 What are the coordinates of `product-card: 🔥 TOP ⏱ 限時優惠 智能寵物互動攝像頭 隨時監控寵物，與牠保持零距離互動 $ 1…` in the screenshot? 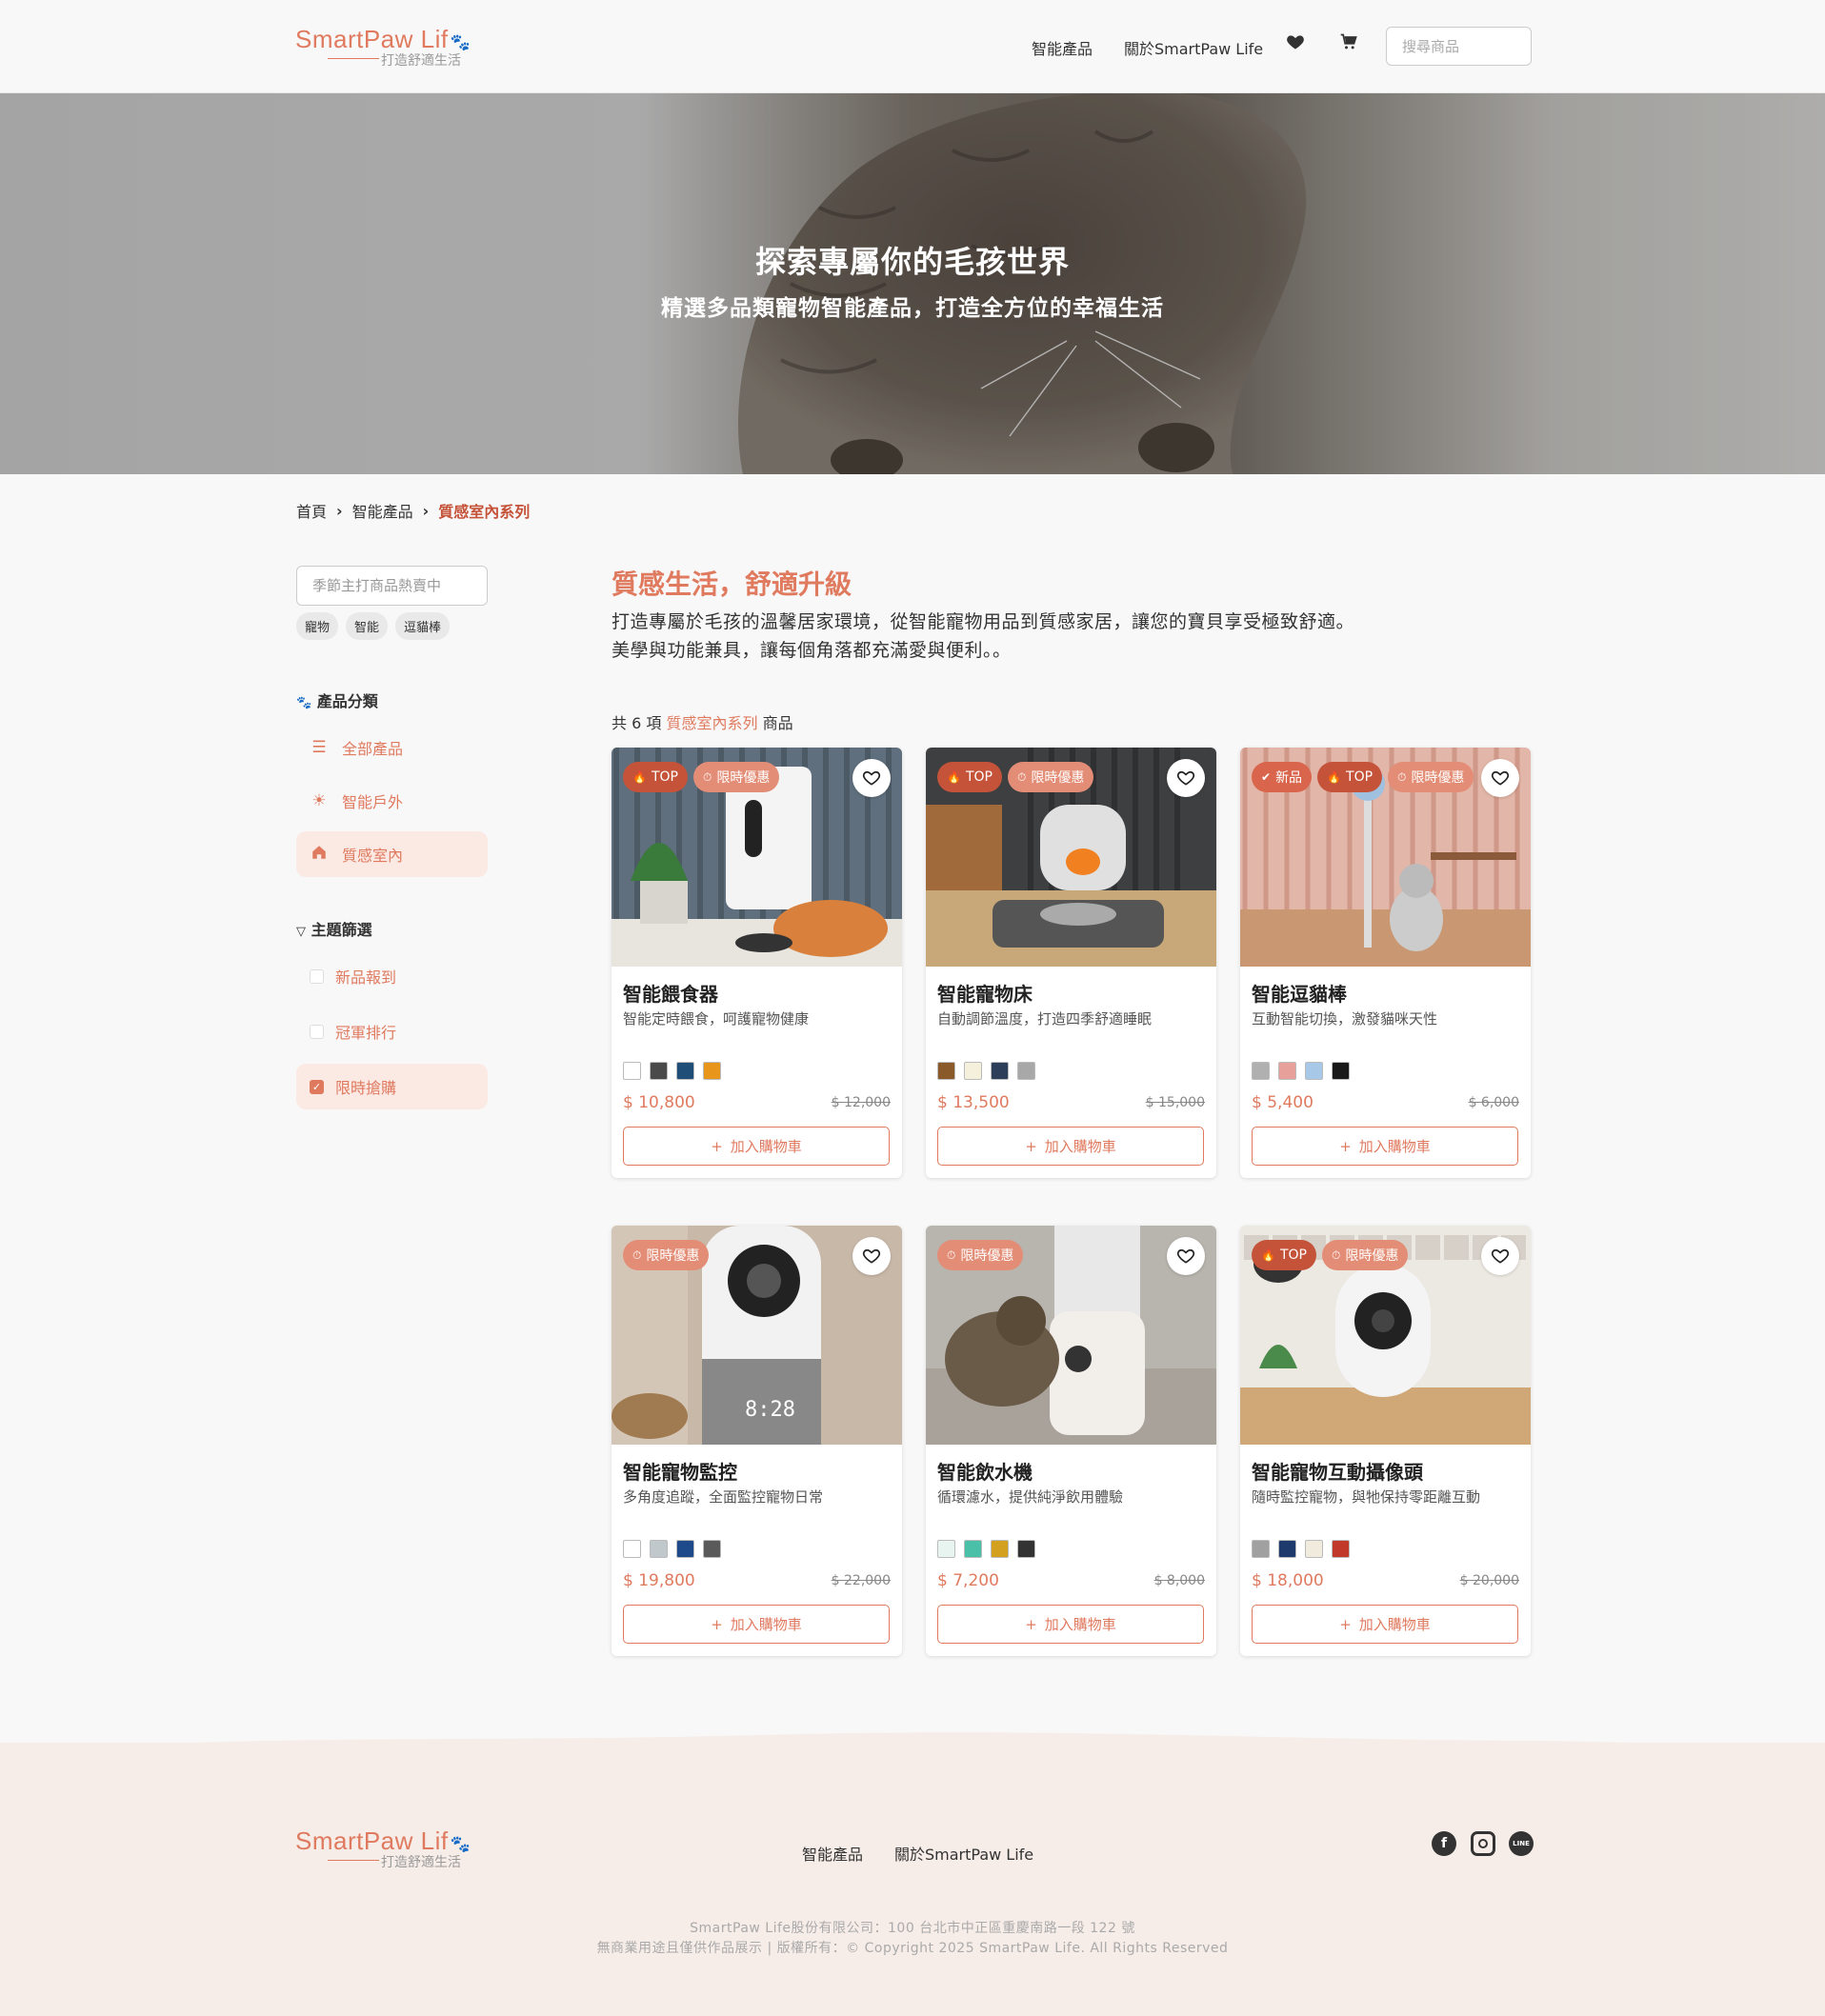 It's located at (1386, 1441).